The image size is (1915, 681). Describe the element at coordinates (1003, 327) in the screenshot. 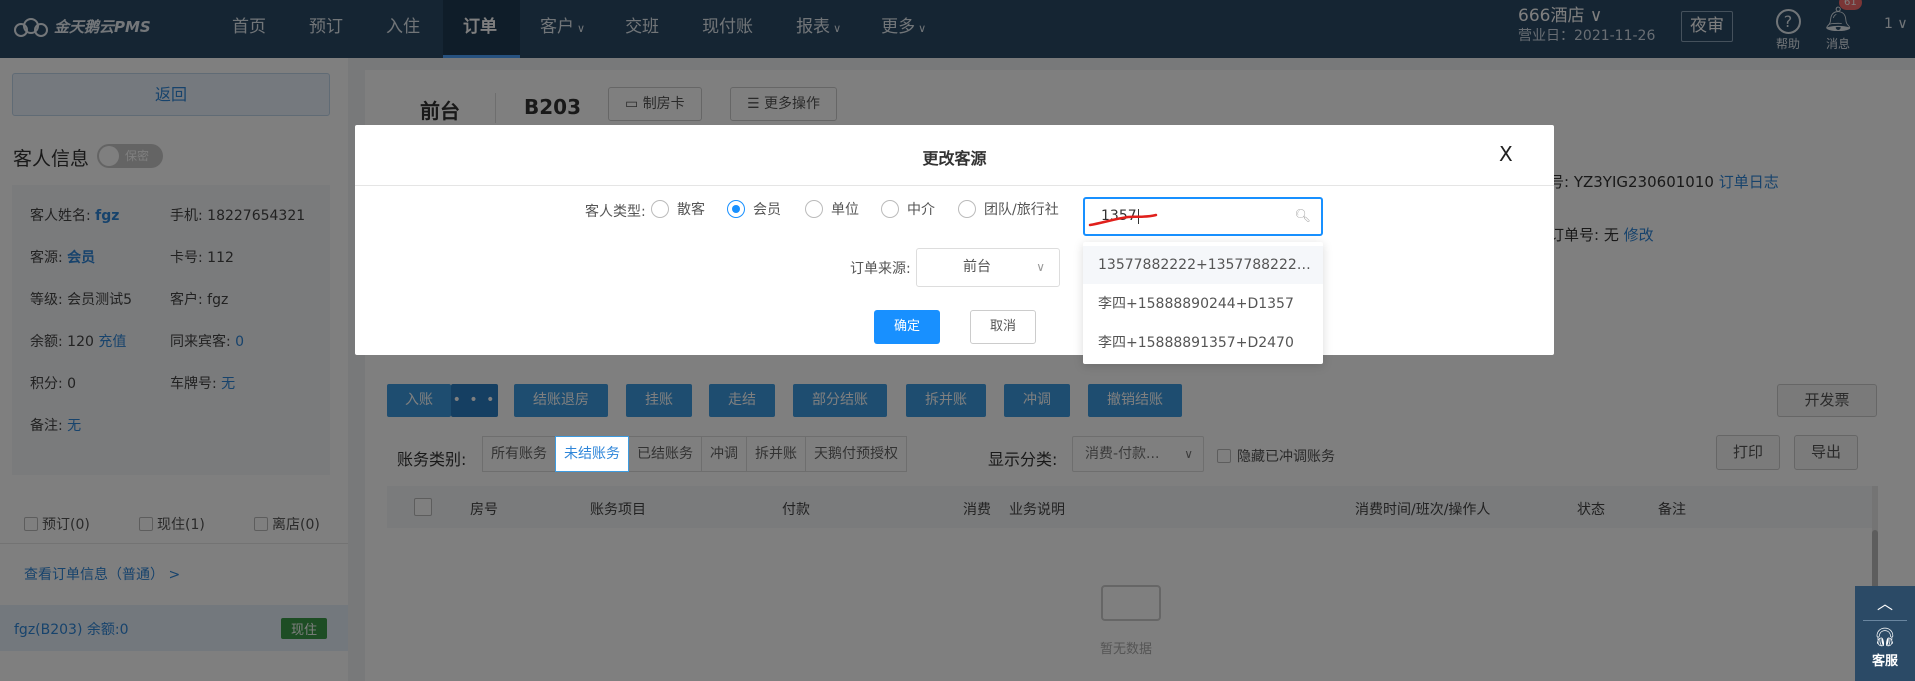

I see `cancel-button: 取消` at that location.